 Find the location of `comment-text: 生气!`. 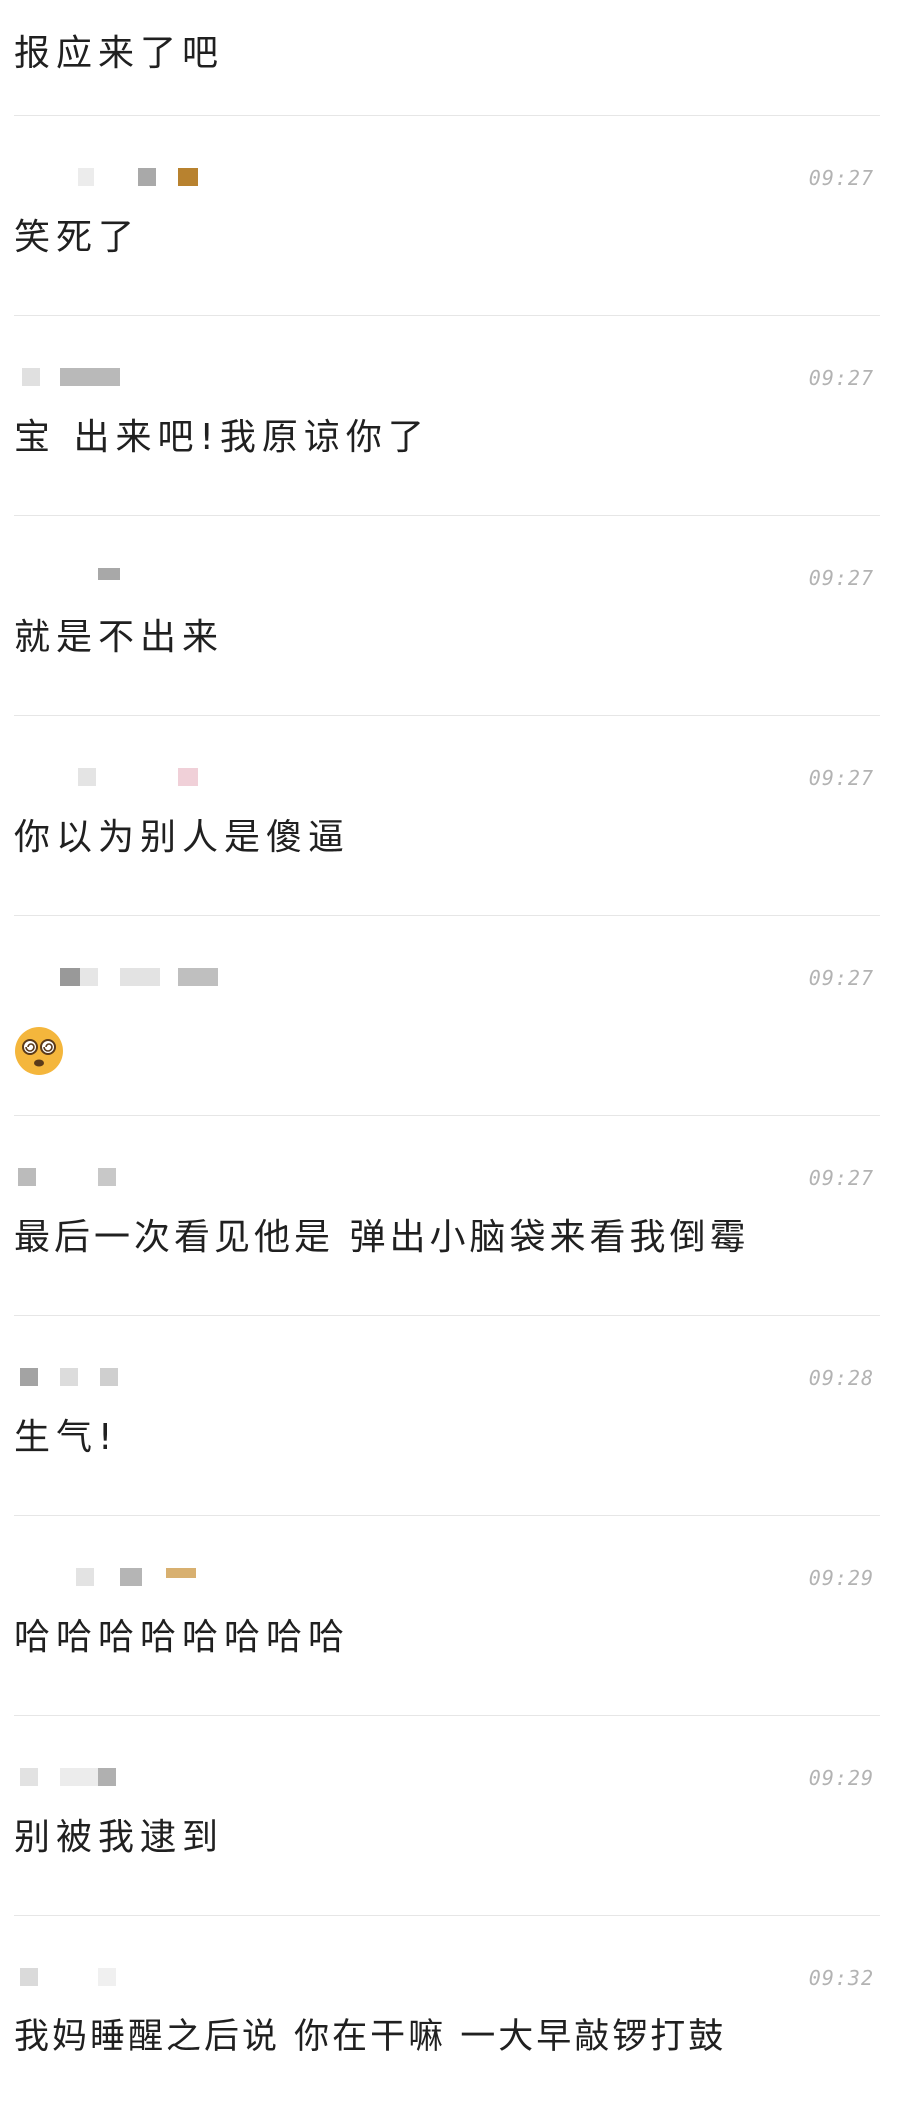

comment-text: 生气! is located at coordinates (66, 1437).